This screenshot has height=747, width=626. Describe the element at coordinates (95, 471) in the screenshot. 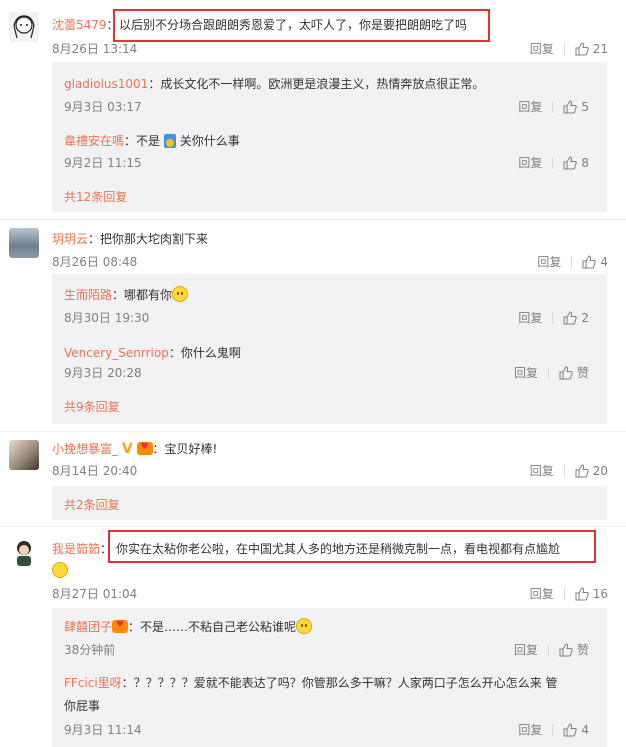

I see `comment-time: 8月14日 20:40` at that location.